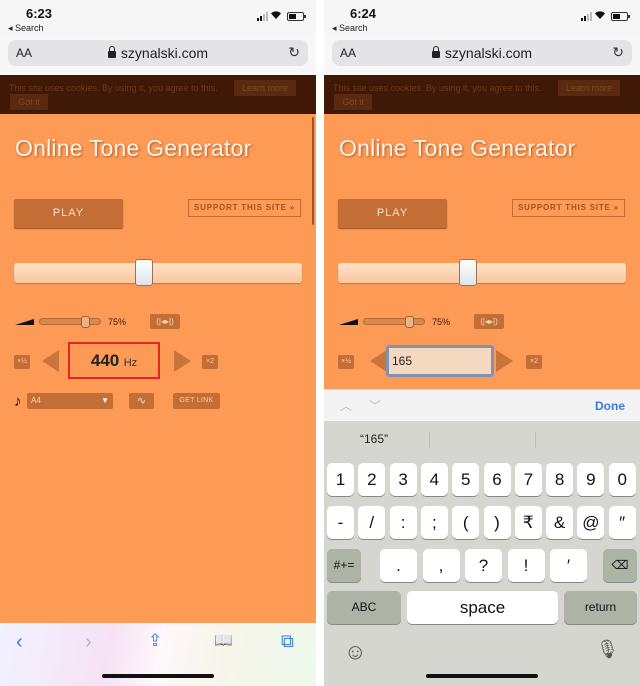 Image resolution: width=640 pixels, height=686 pixels. I want to click on lock-icon, so click(111, 52).